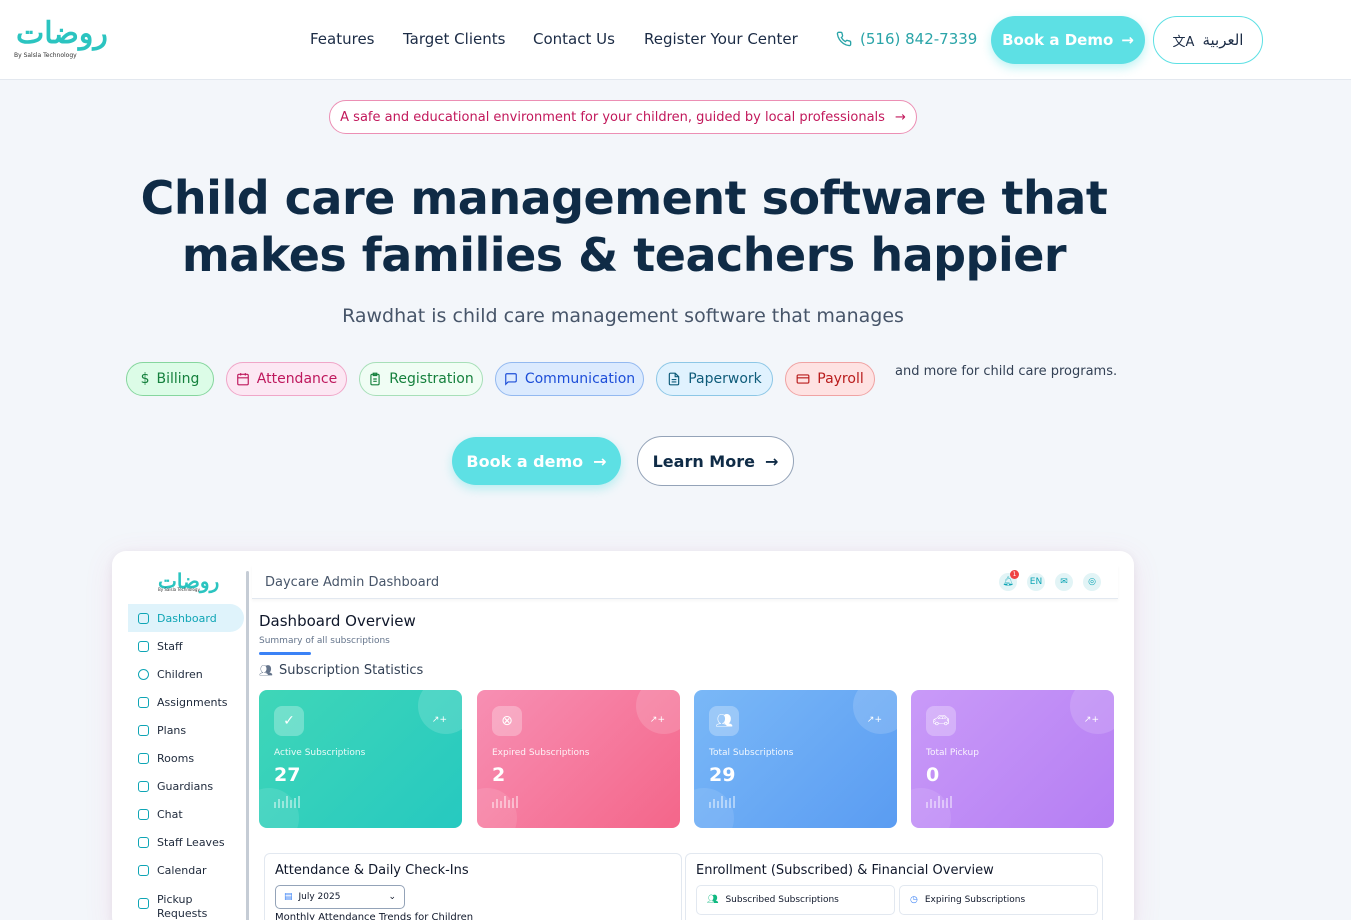 Image resolution: width=1351 pixels, height=920 pixels. Describe the element at coordinates (342, 39) in the screenshot. I see `nav-features: Features` at that location.